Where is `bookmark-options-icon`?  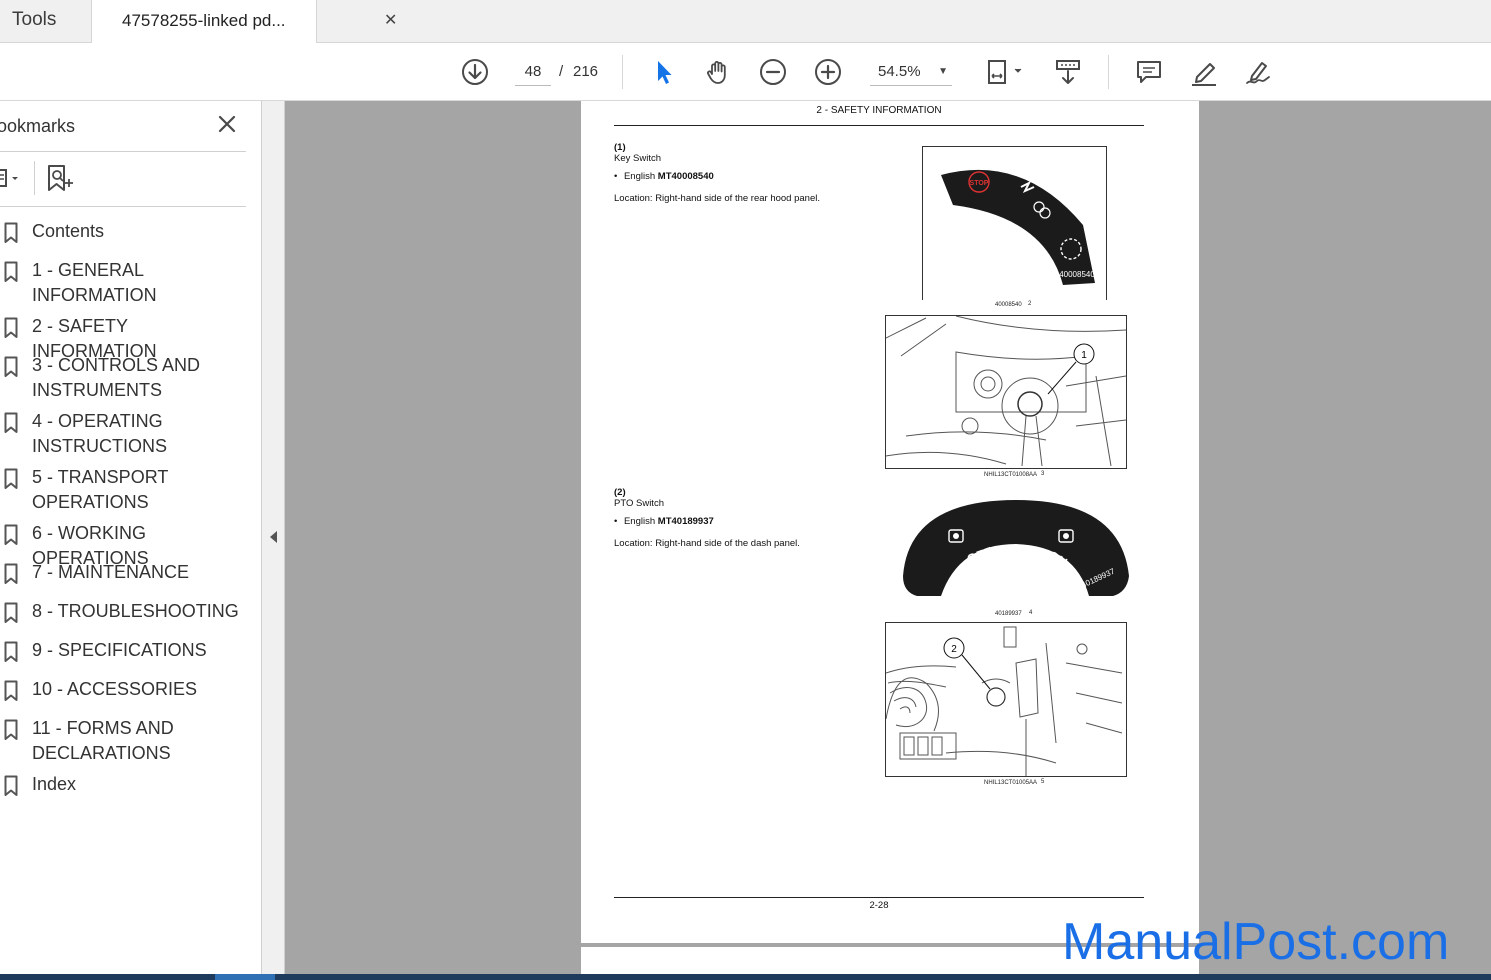
bookmark-options-icon is located at coordinates (13, 179).